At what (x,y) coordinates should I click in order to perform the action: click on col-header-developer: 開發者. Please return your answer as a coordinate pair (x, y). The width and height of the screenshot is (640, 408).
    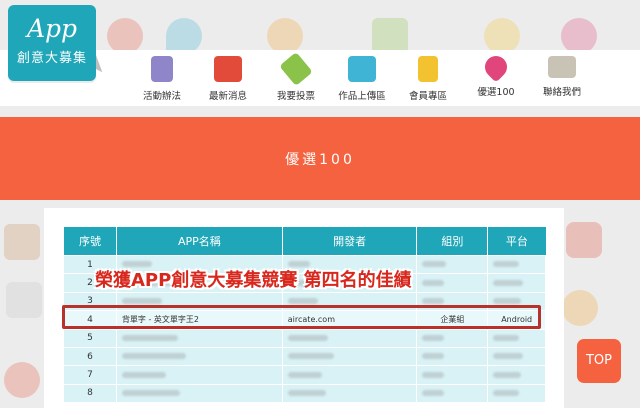
    Looking at the image, I should click on (350, 241).